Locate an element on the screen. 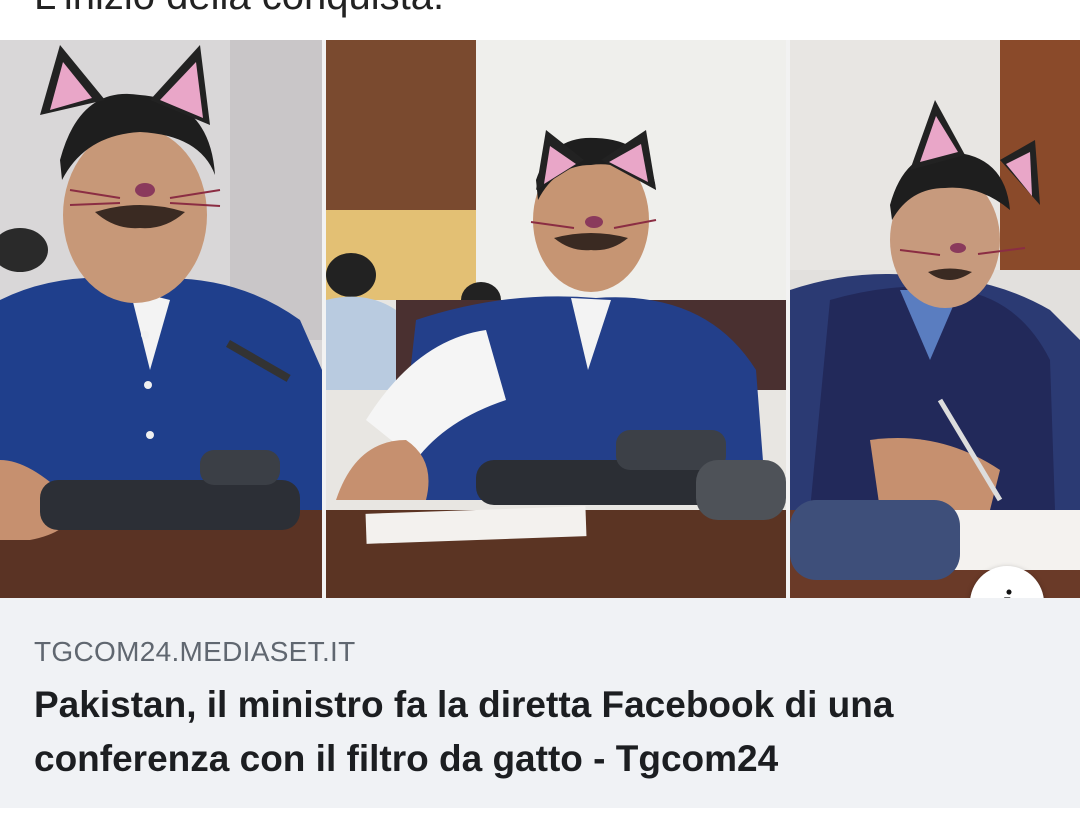 This screenshot has height=822, width=1080. previous-post-text: L'inizio della conquista. is located at coordinates (239, 9).